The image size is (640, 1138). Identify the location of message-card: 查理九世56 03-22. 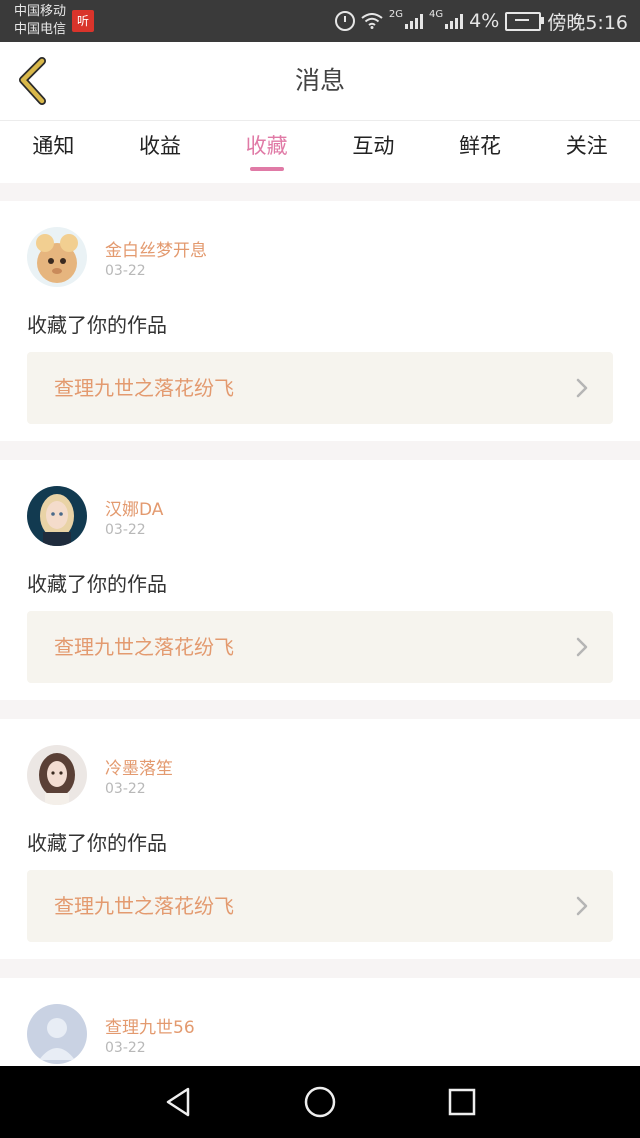
(320, 1022).